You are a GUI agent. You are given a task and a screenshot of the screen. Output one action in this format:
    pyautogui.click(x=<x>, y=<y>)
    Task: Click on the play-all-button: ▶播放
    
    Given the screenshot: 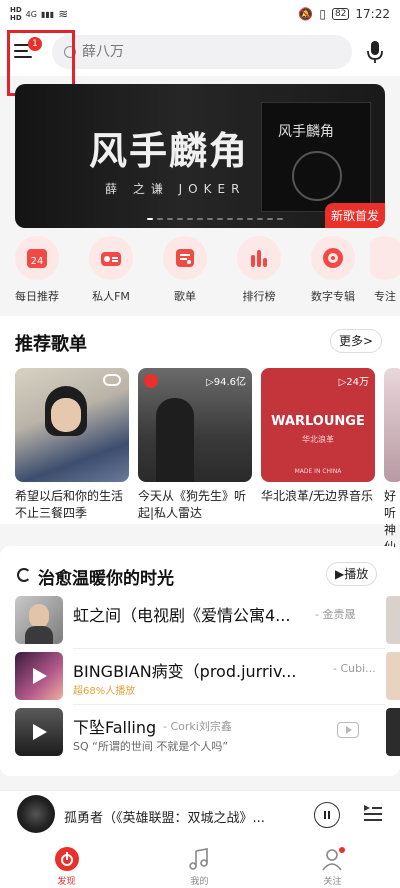 What is the action you would take?
    pyautogui.click(x=352, y=574)
    